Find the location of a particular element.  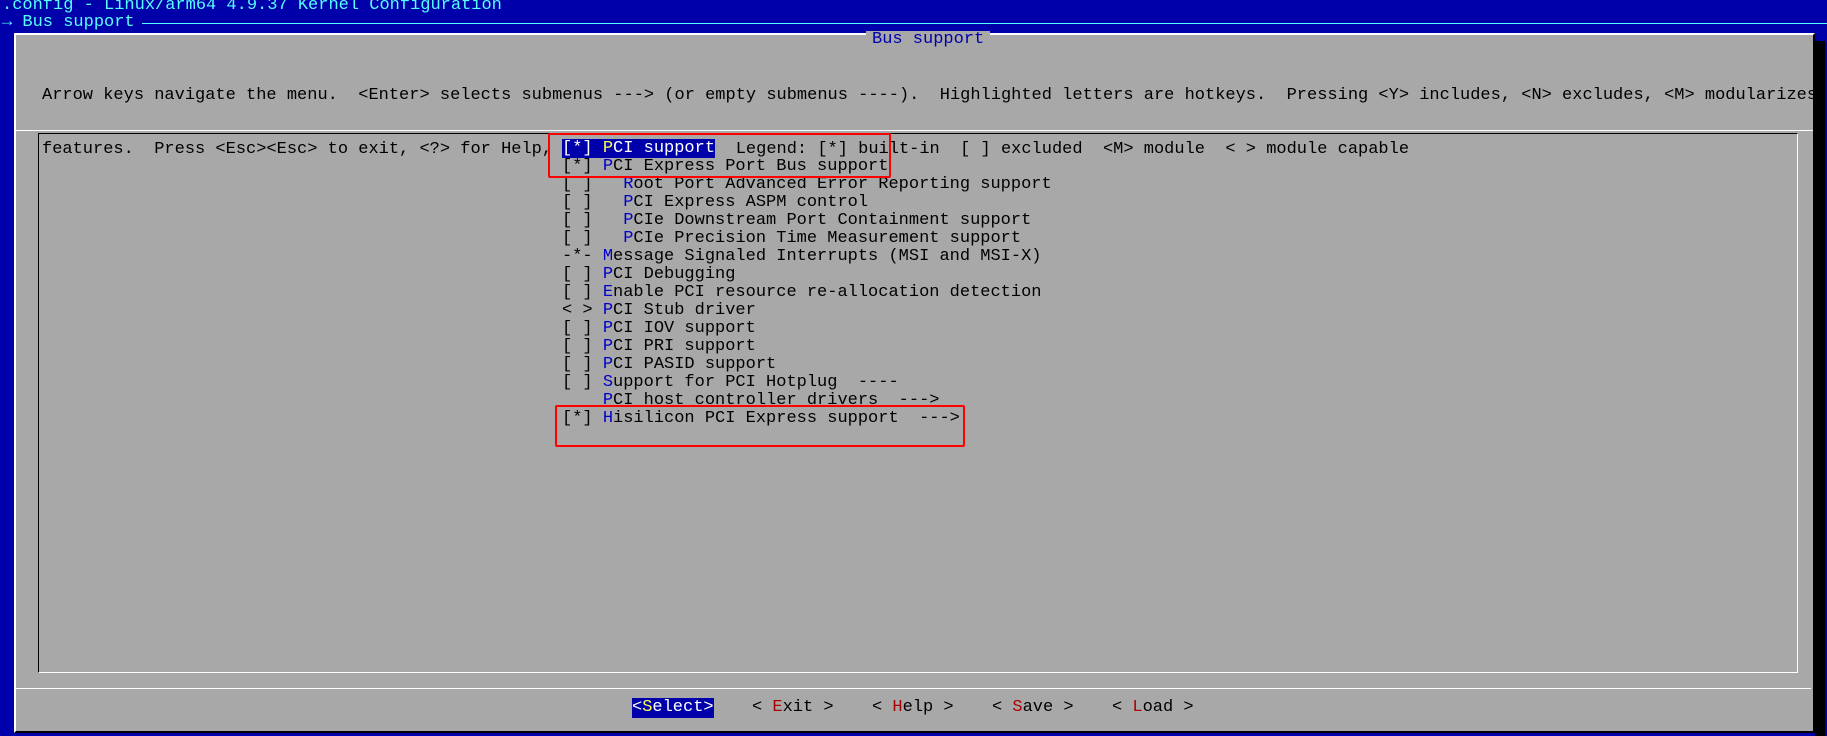

menu-item-label: upport for PCI Hotplug is located at coordinates (725, 382).